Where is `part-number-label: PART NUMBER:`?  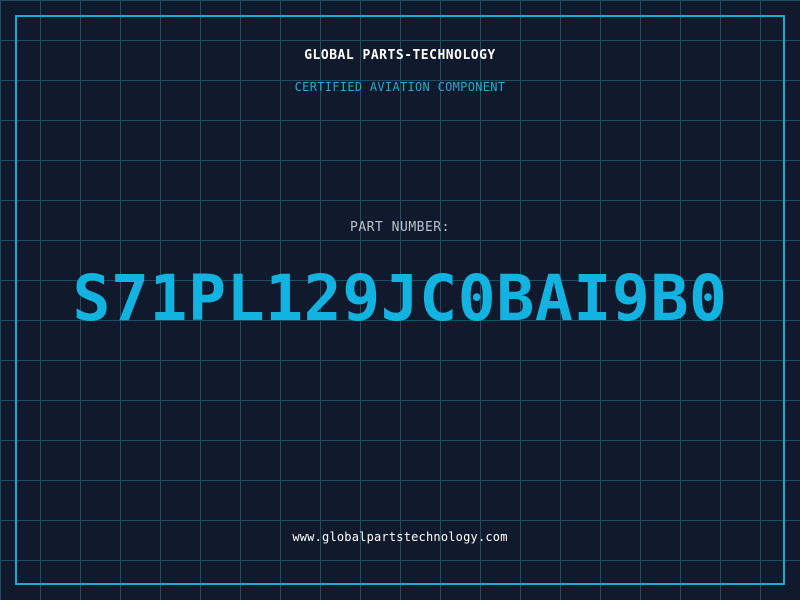 part-number-label: PART NUMBER: is located at coordinates (400, 227).